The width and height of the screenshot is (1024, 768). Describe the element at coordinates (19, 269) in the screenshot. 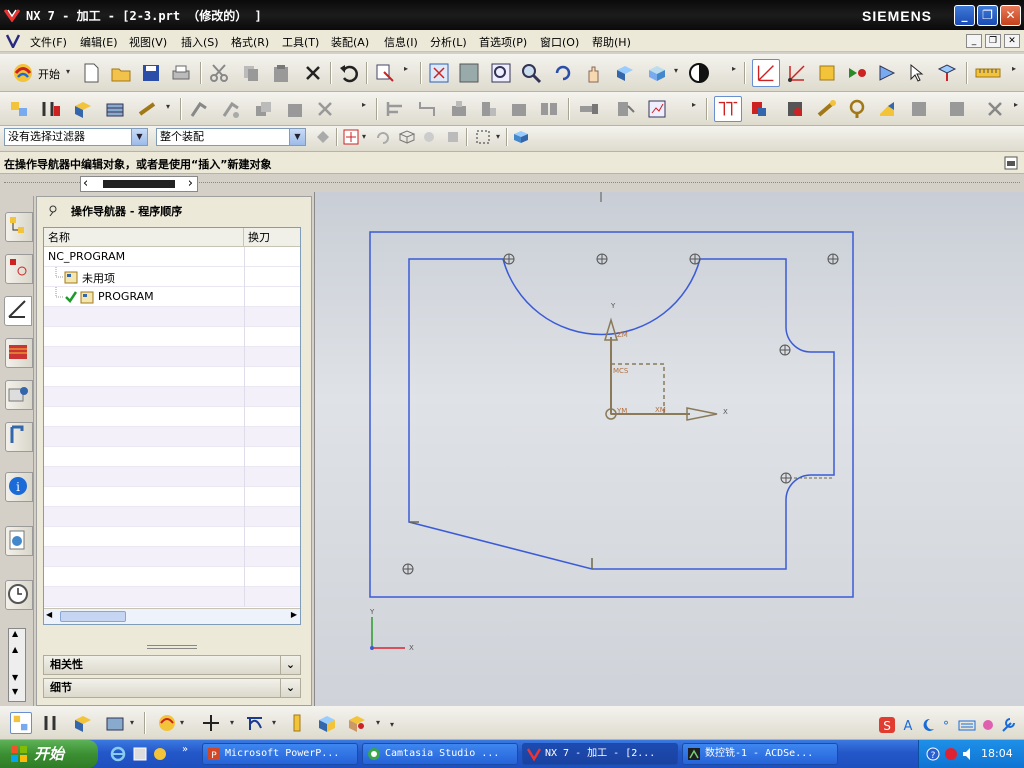

I see `tab-constraint-navigator` at that location.